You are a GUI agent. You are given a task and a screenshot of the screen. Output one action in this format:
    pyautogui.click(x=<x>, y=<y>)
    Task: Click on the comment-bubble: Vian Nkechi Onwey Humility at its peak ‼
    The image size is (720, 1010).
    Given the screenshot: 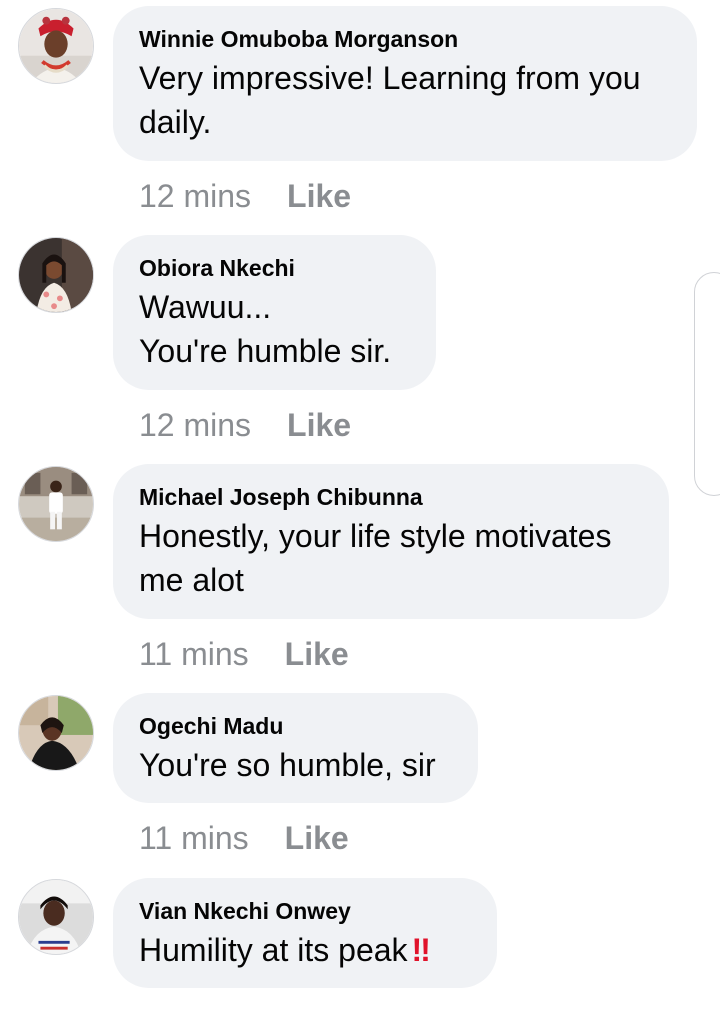 What is the action you would take?
    pyautogui.click(x=305, y=933)
    